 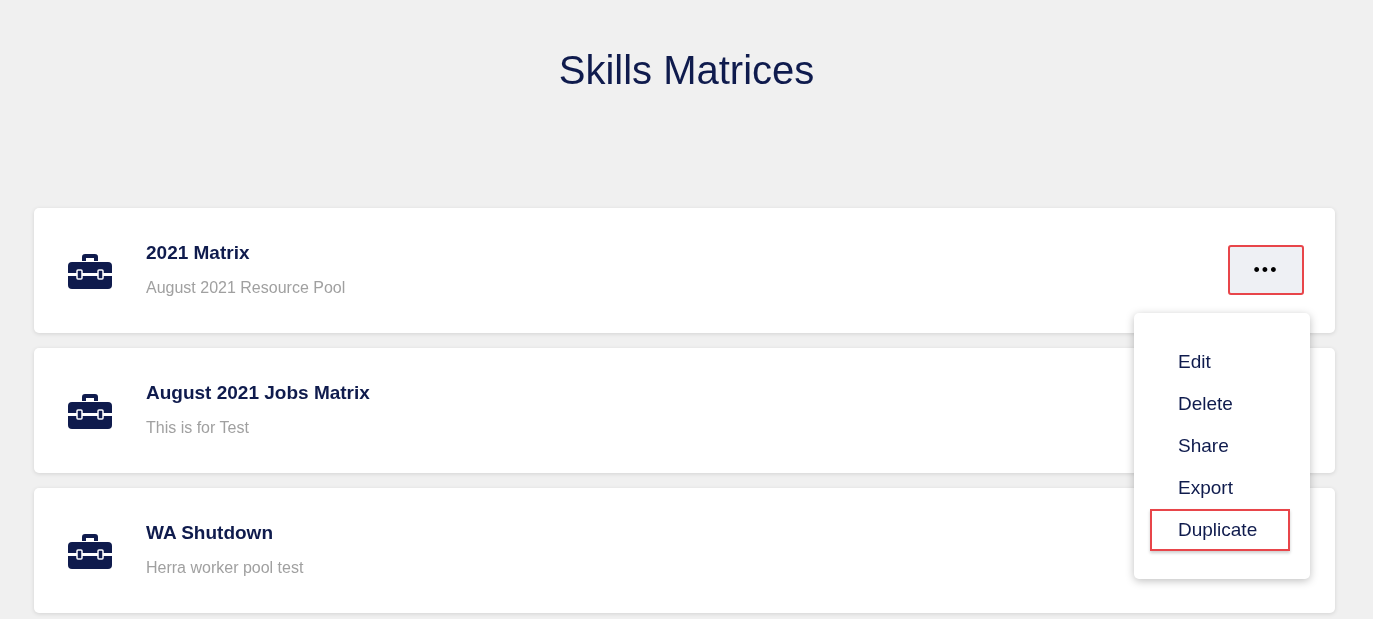 I want to click on matrix-description: This is for Test, so click(x=198, y=428).